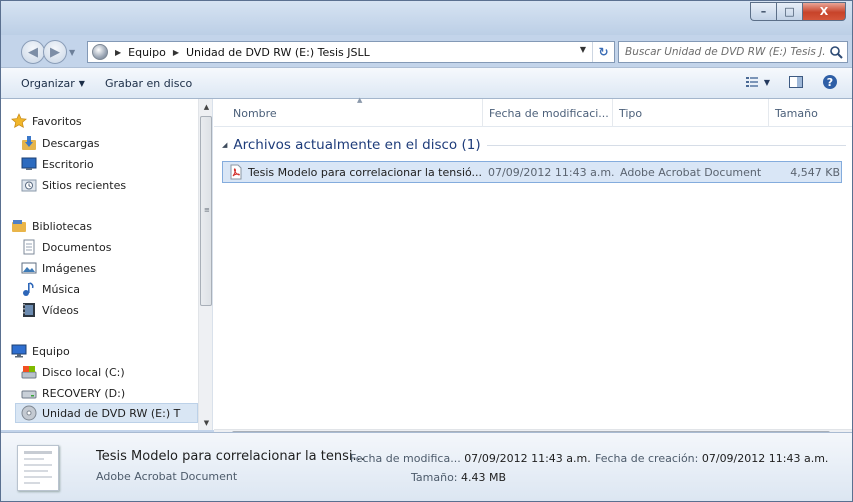 This screenshot has height=502, width=853. I want to click on documents-icon, so click(29, 247).